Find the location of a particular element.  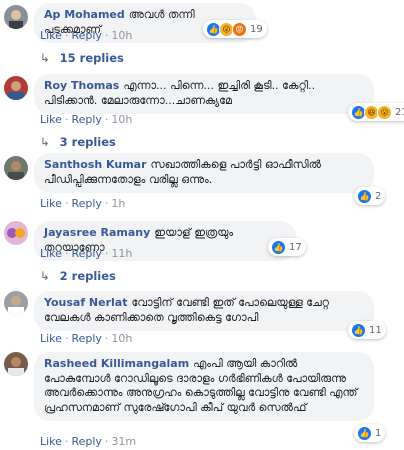

comment-actions: Like · Reply · 1h is located at coordinates (82, 203).